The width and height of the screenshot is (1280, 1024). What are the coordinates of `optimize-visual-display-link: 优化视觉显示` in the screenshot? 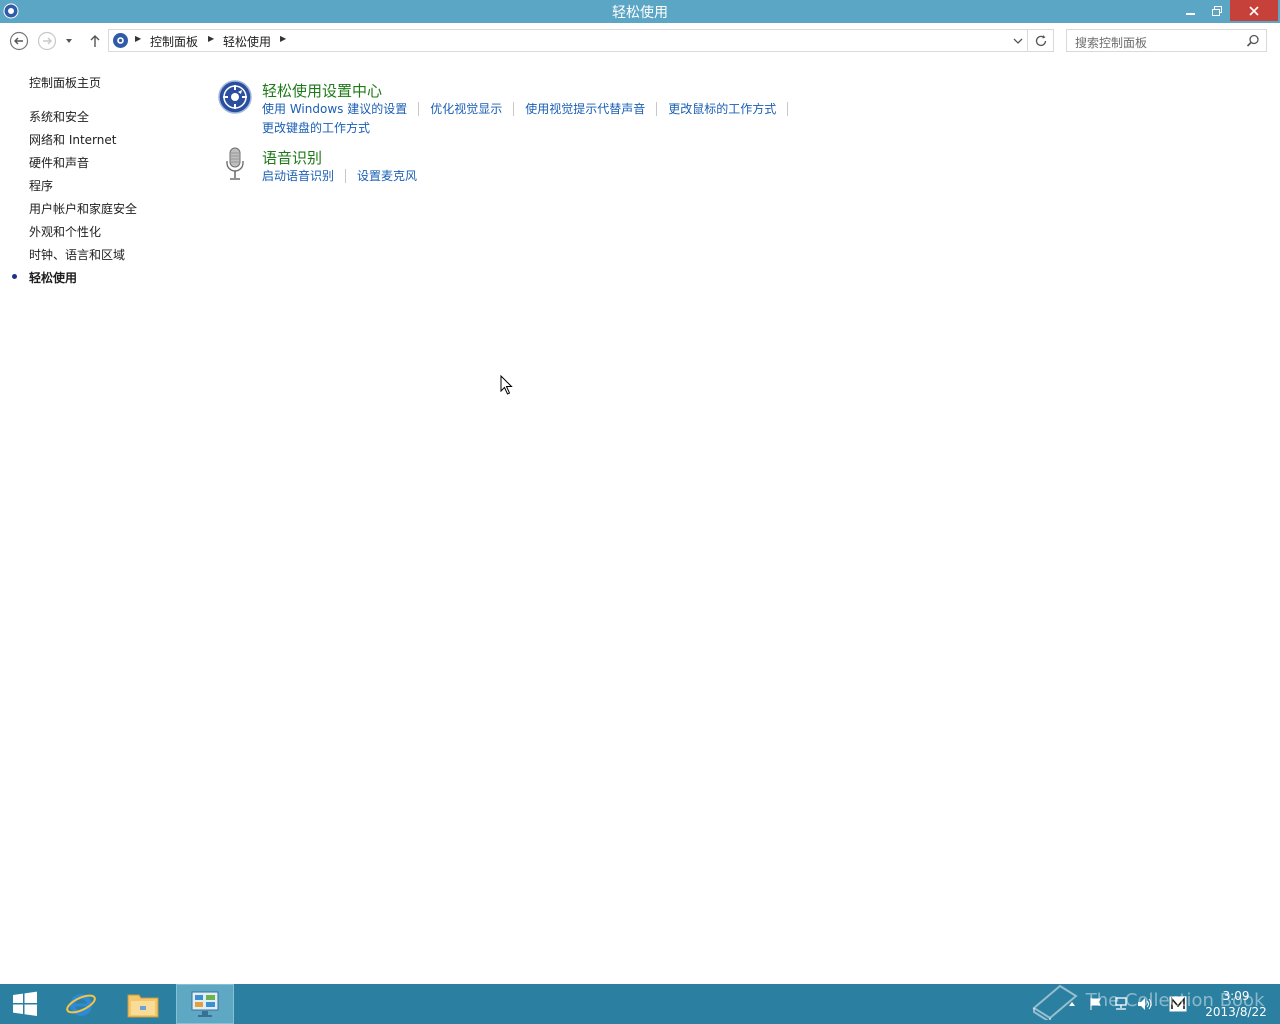 It's located at (466, 108).